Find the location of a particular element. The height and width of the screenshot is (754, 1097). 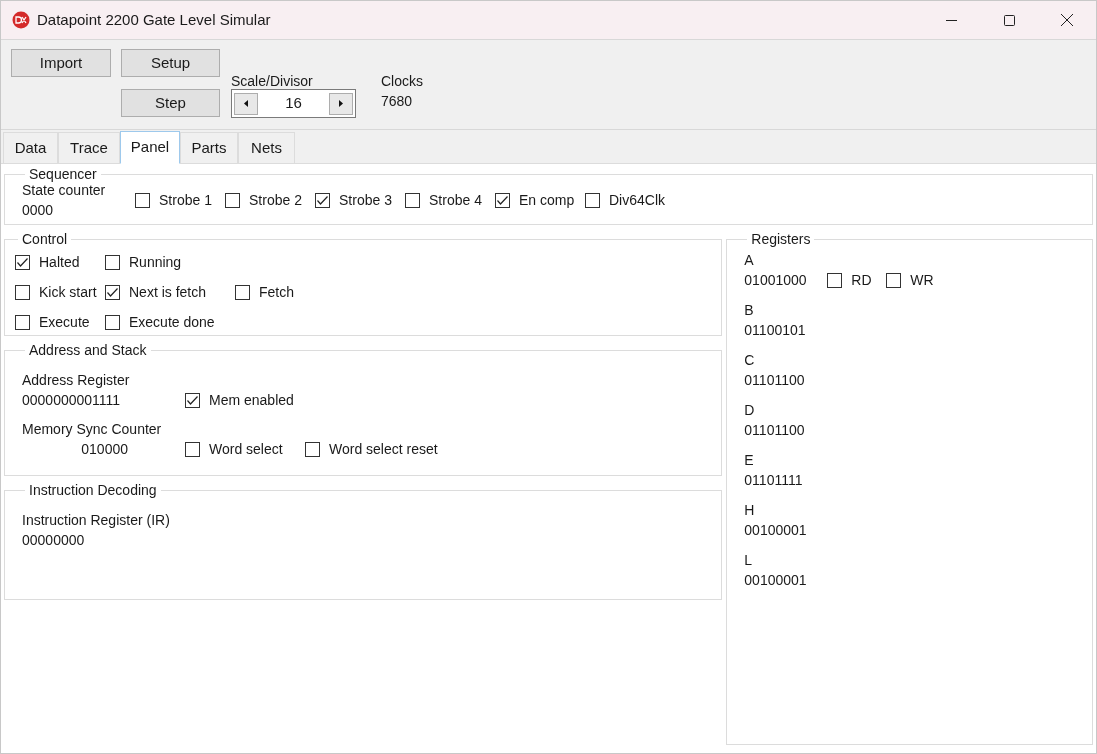

checkbox-label: RD is located at coordinates (861, 280).